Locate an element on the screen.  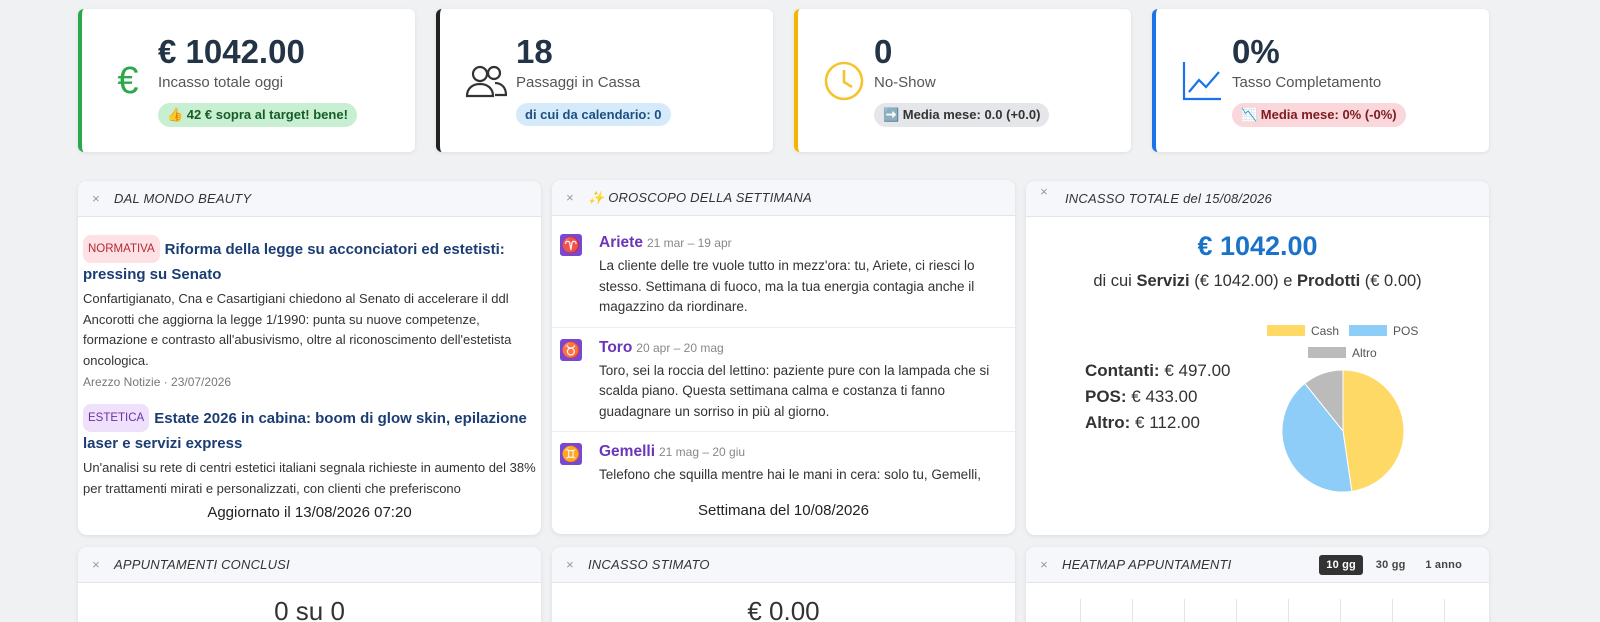
range-10-days-button: 10 gg is located at coordinates (1341, 564).